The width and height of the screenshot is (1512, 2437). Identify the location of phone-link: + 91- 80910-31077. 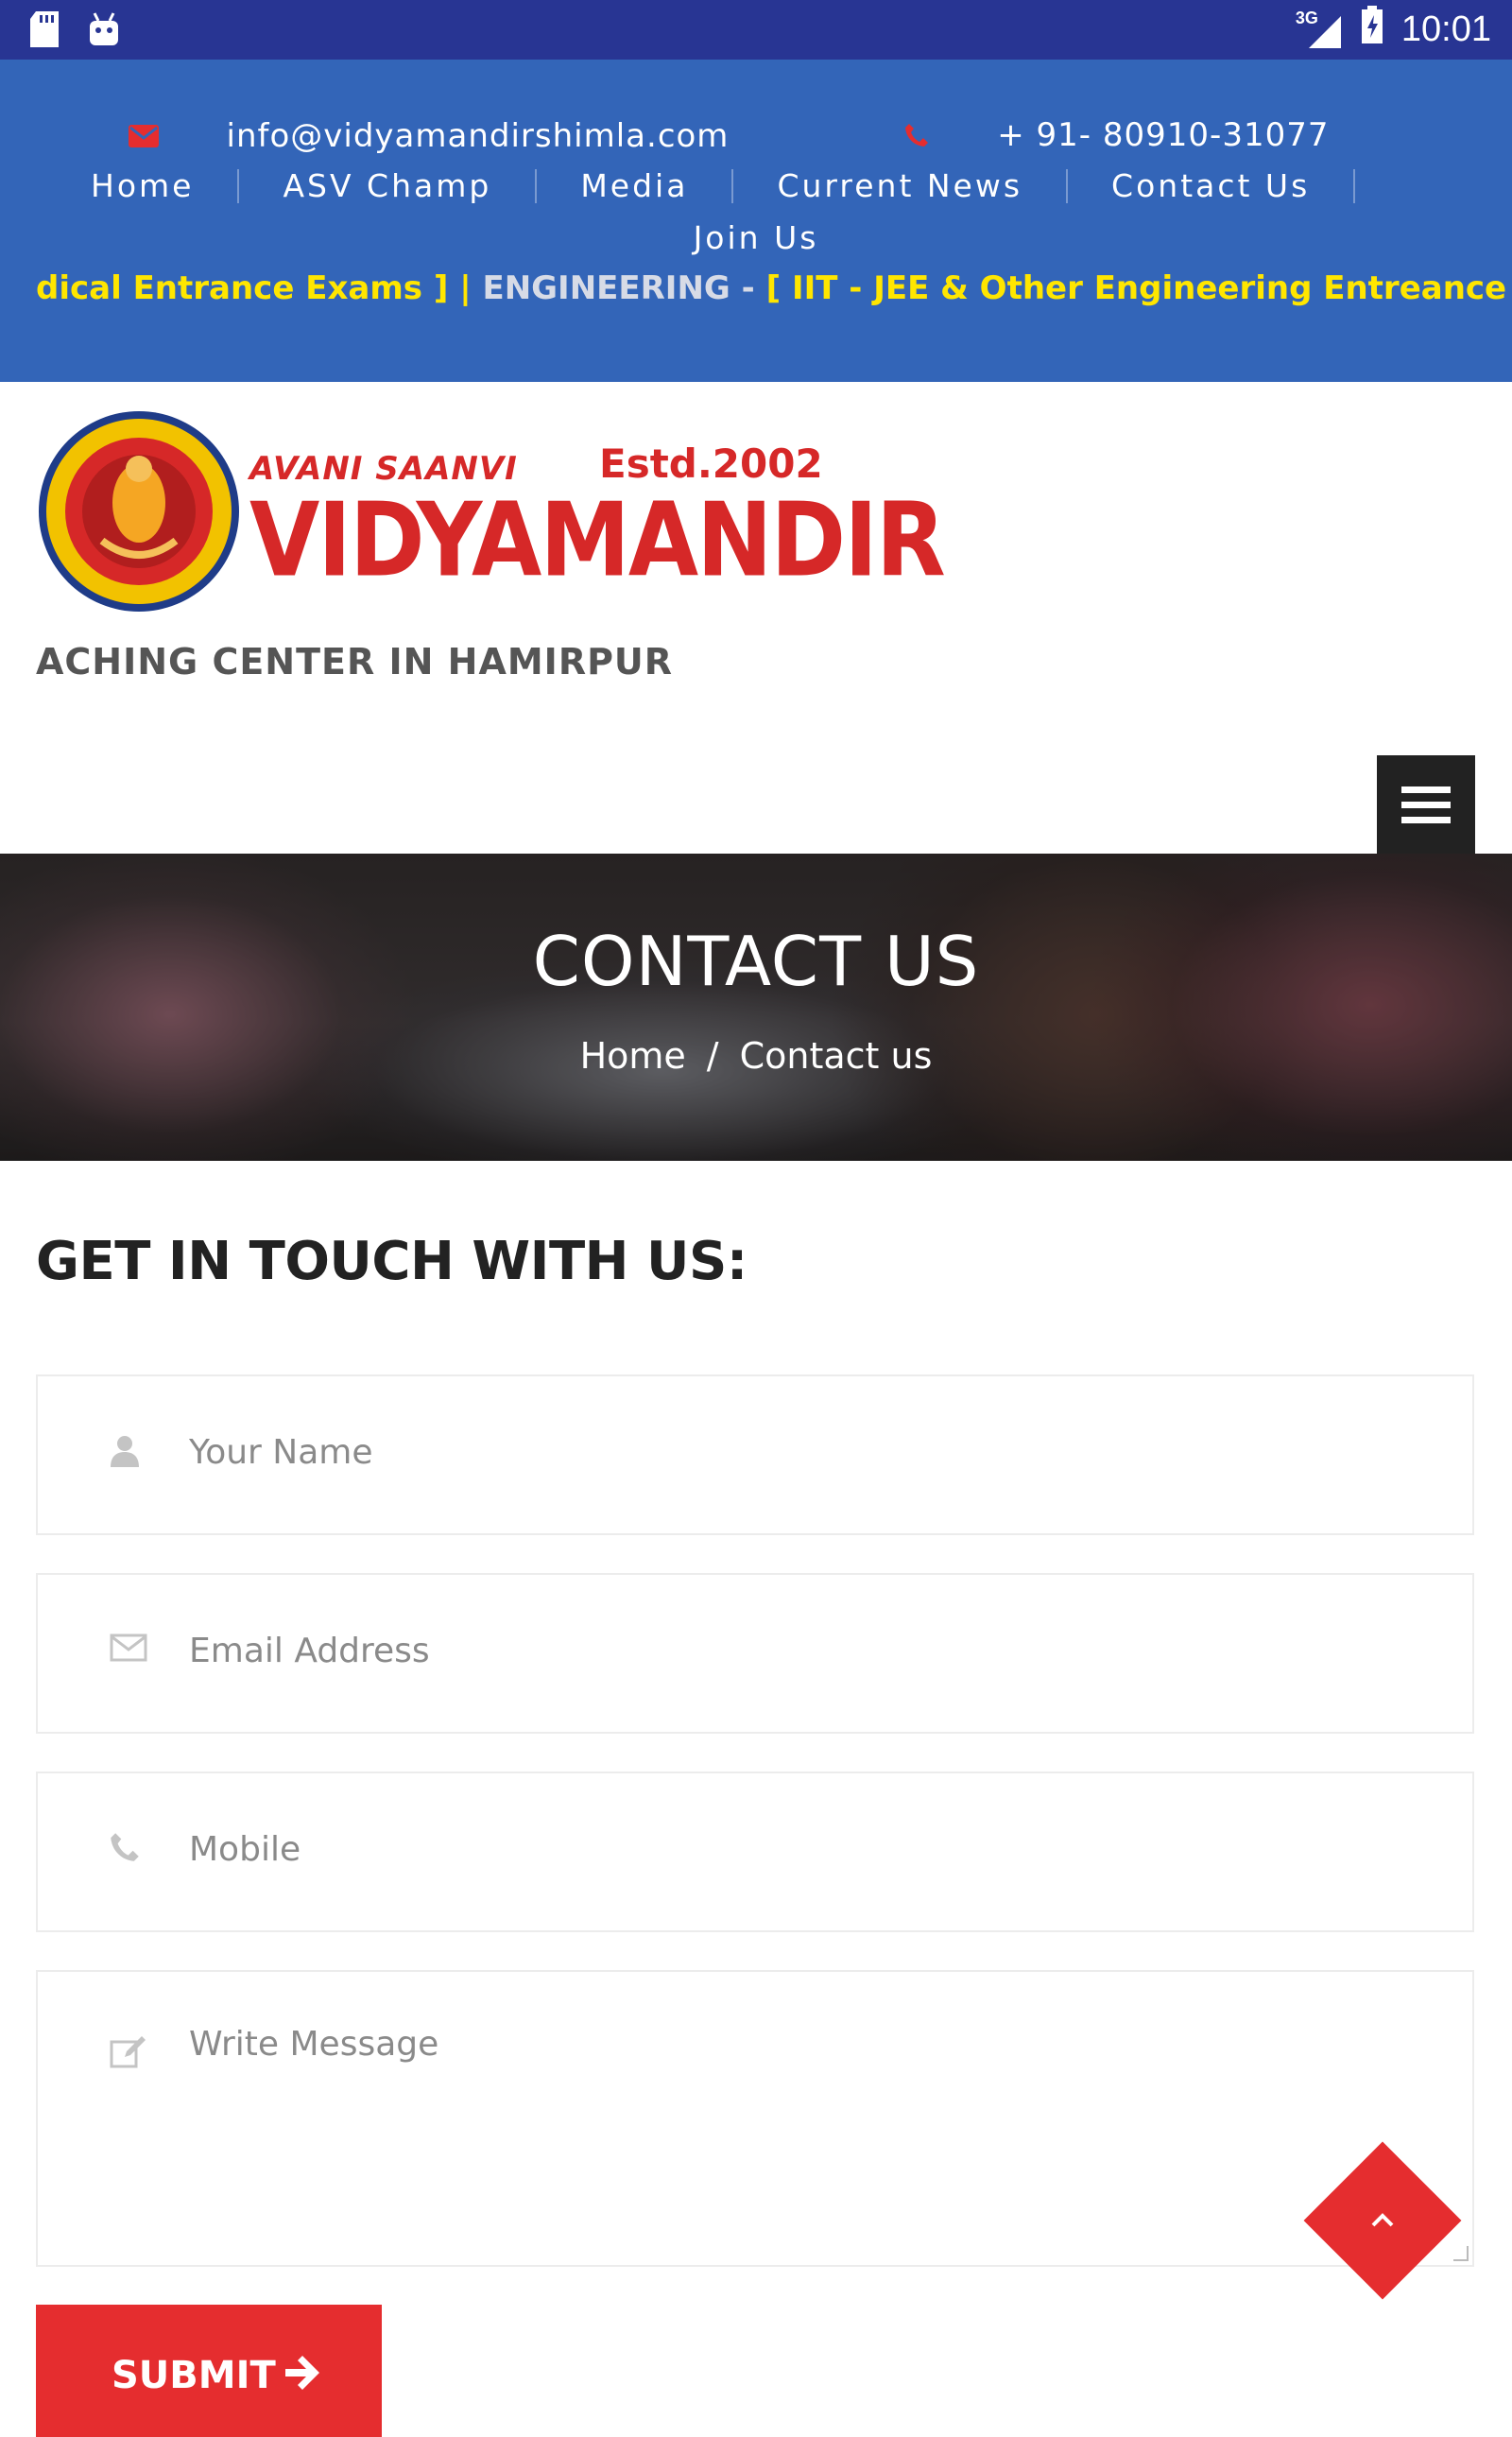
(1143, 135).